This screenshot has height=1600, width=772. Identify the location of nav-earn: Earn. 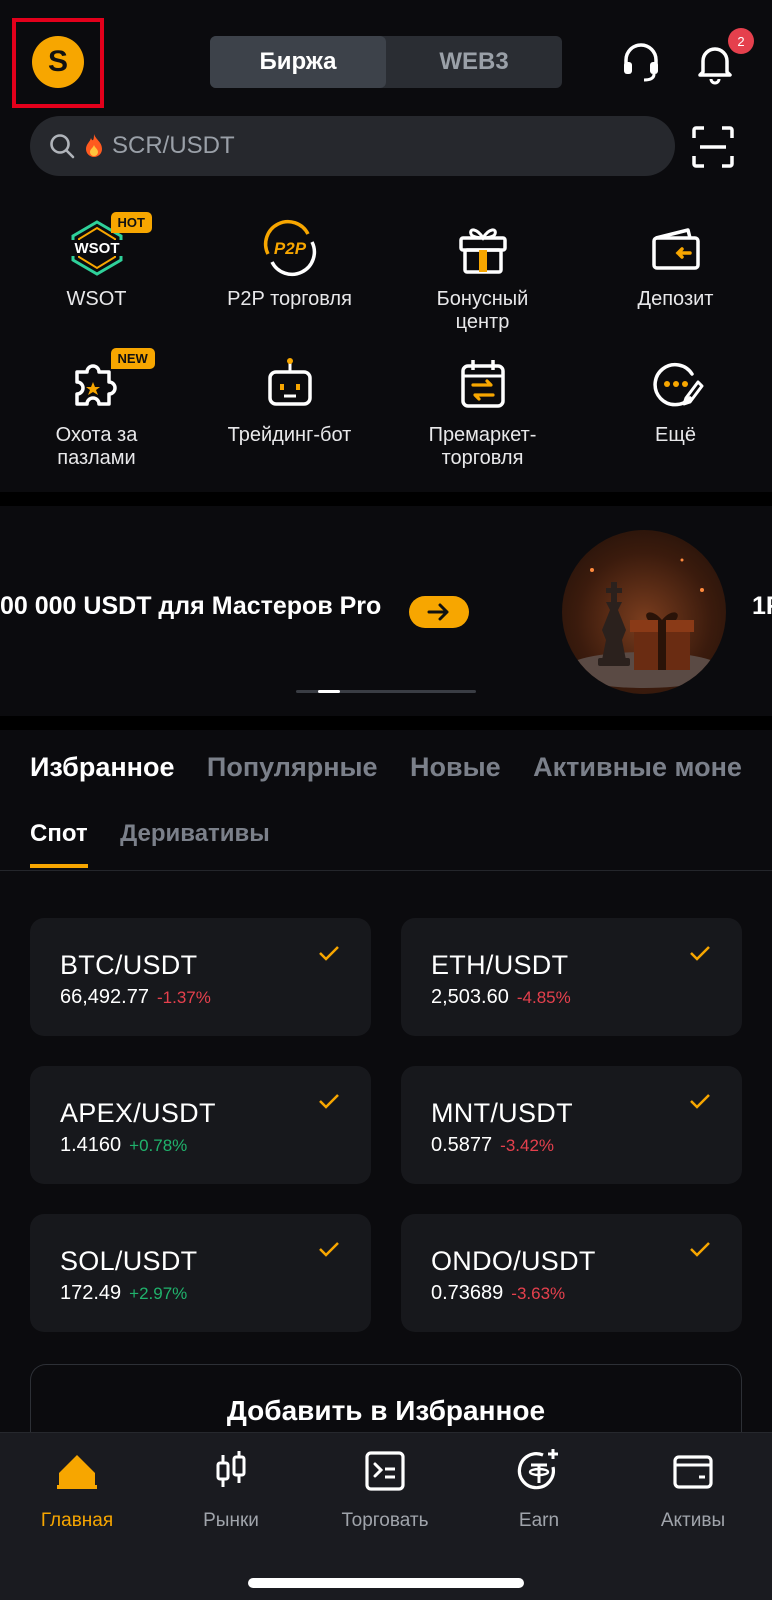
(539, 1489).